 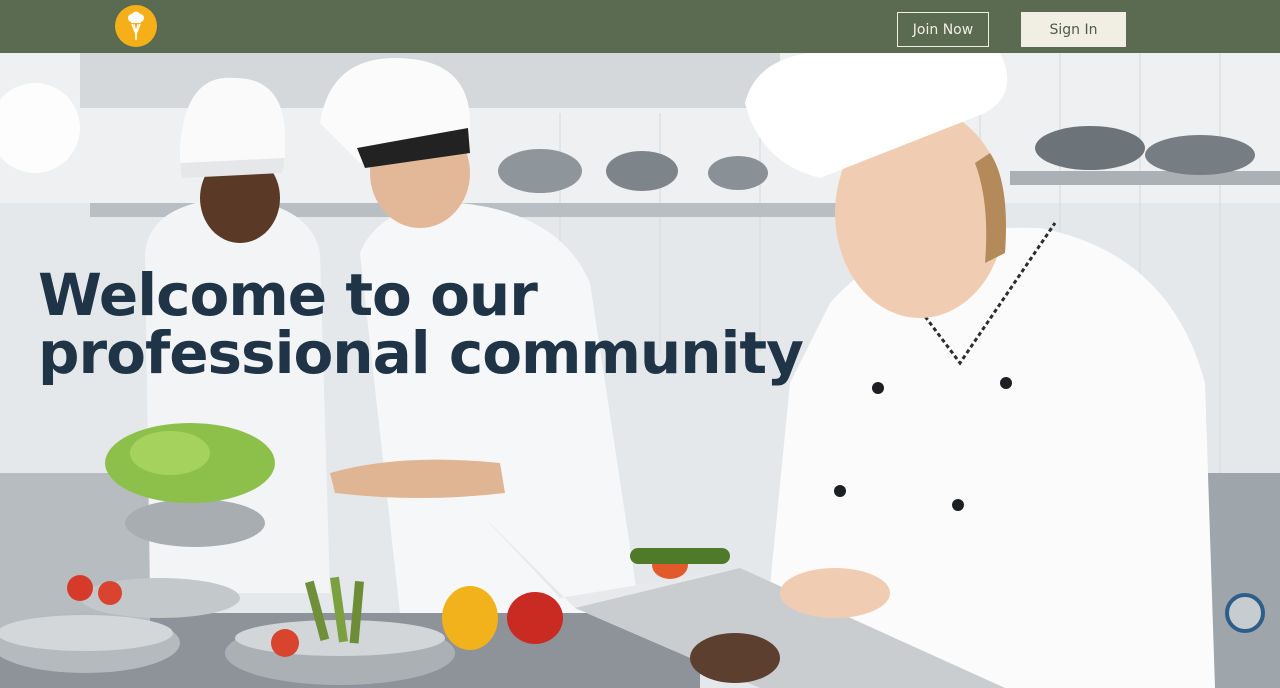 What do you see at coordinates (640, 26) in the screenshot?
I see `top-navbar: Join Now Sign In` at bounding box center [640, 26].